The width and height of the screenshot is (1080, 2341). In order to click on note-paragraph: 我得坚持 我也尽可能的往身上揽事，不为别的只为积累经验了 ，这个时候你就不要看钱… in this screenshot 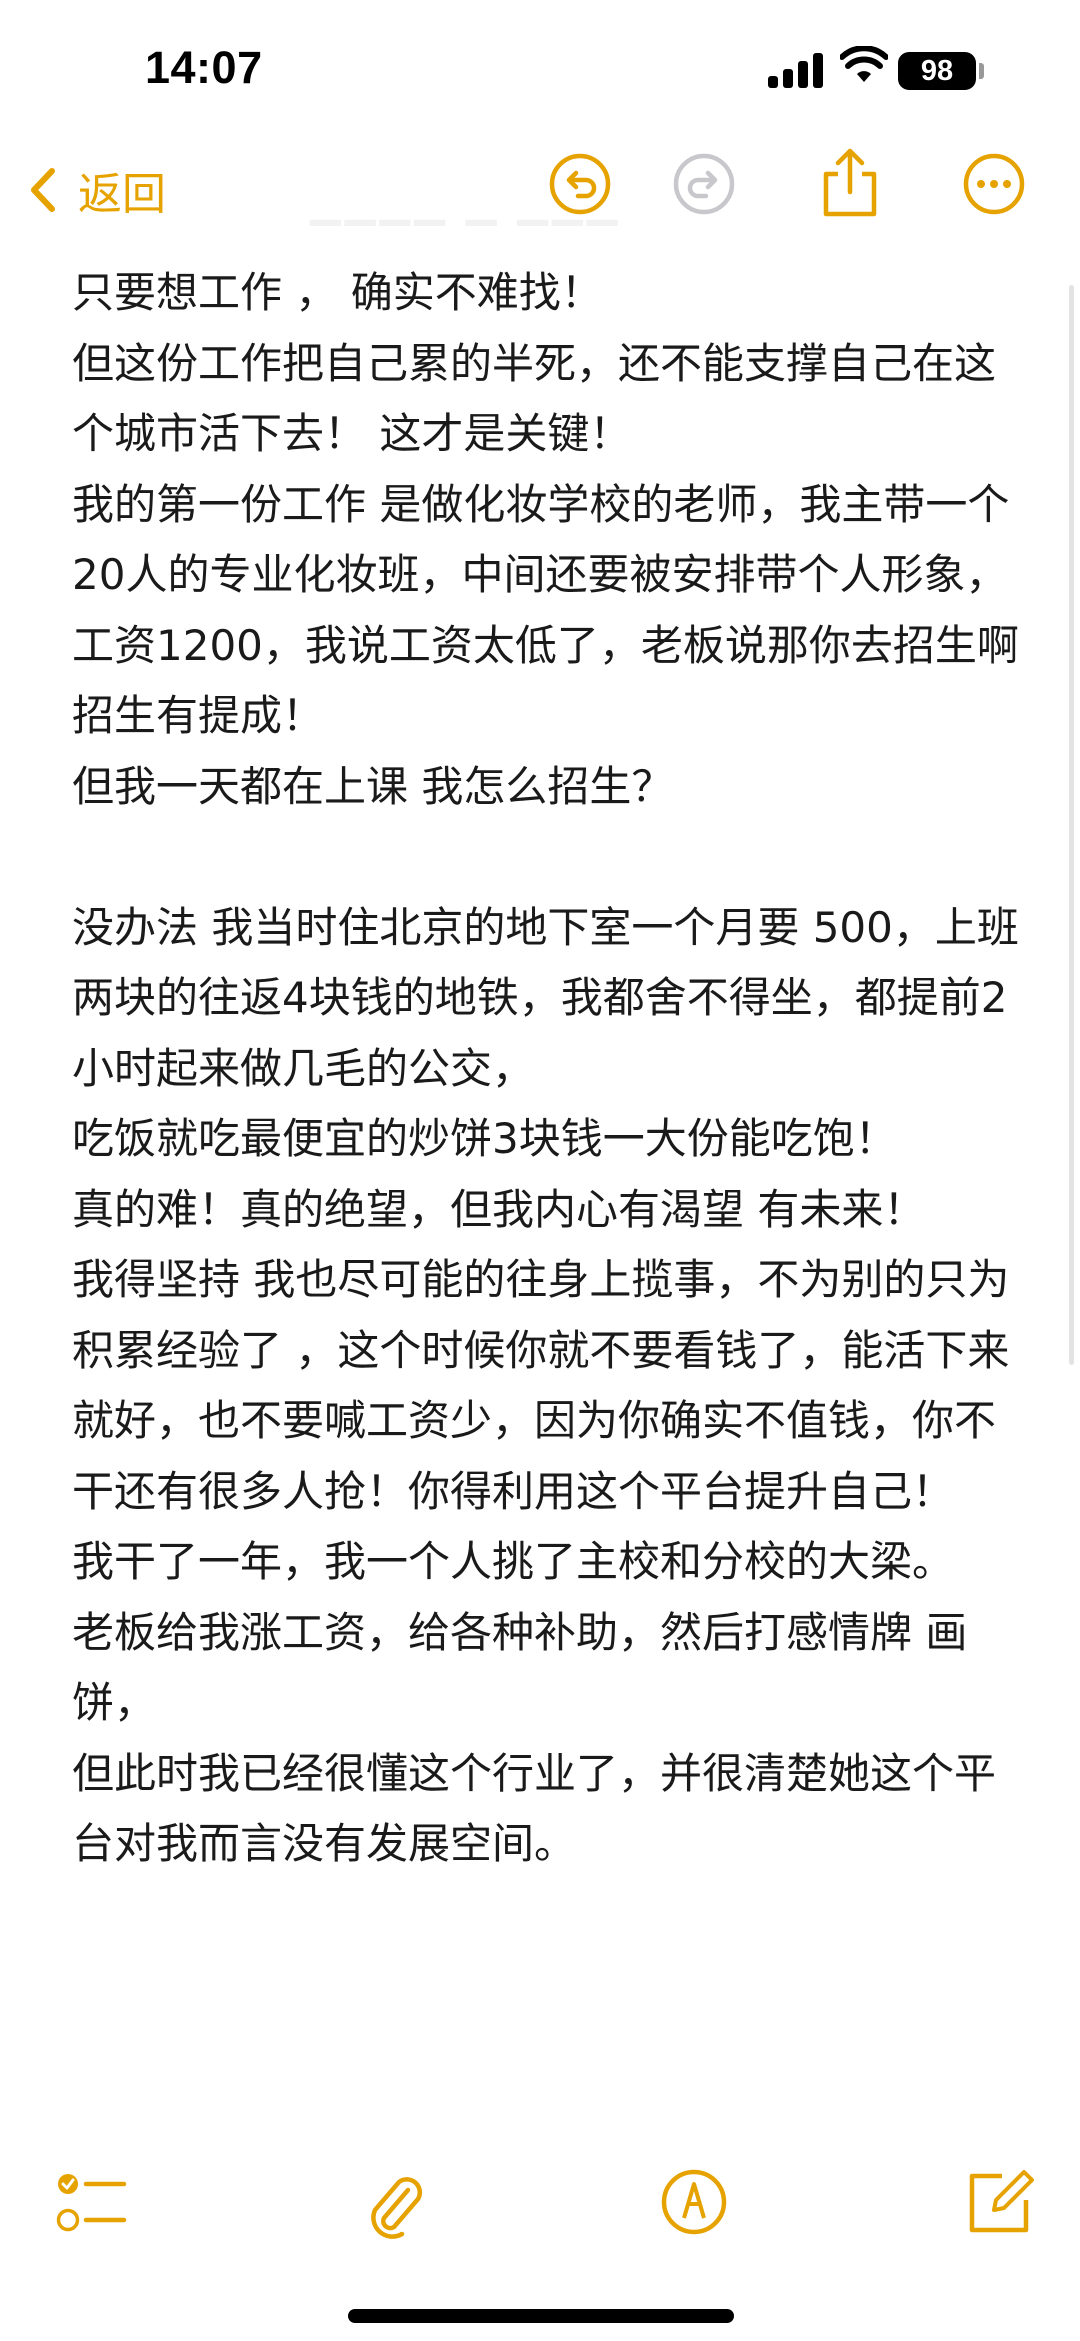, I will do `click(541, 1385)`.